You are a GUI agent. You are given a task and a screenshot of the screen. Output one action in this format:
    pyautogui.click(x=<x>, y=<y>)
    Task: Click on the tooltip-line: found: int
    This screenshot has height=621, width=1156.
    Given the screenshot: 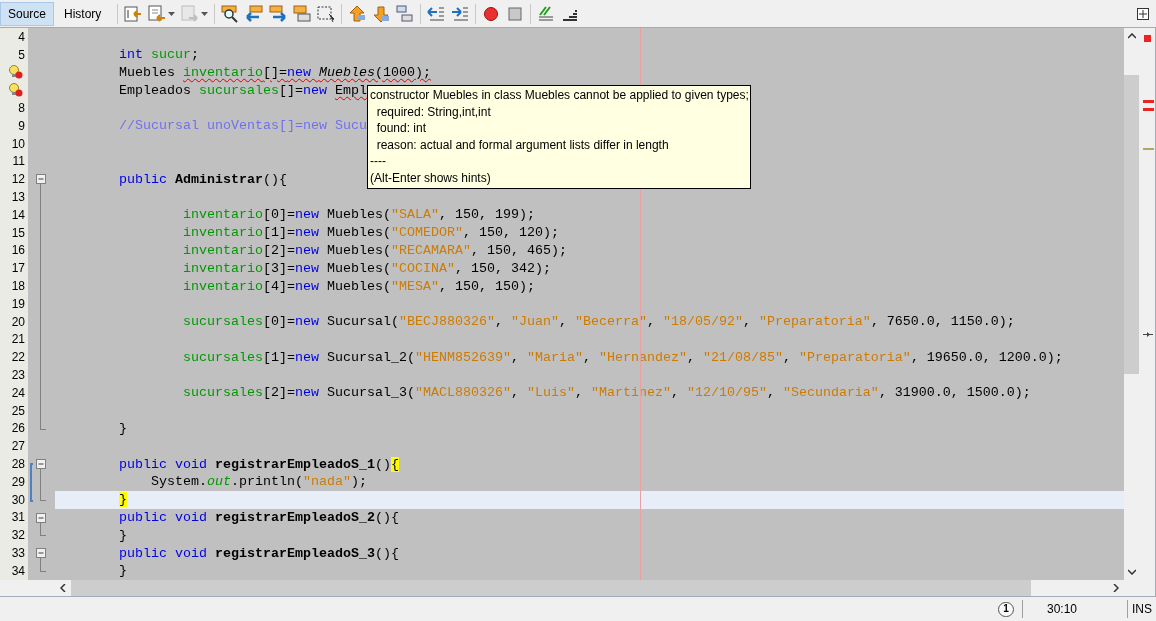 What is the action you would take?
    pyautogui.click(x=401, y=128)
    